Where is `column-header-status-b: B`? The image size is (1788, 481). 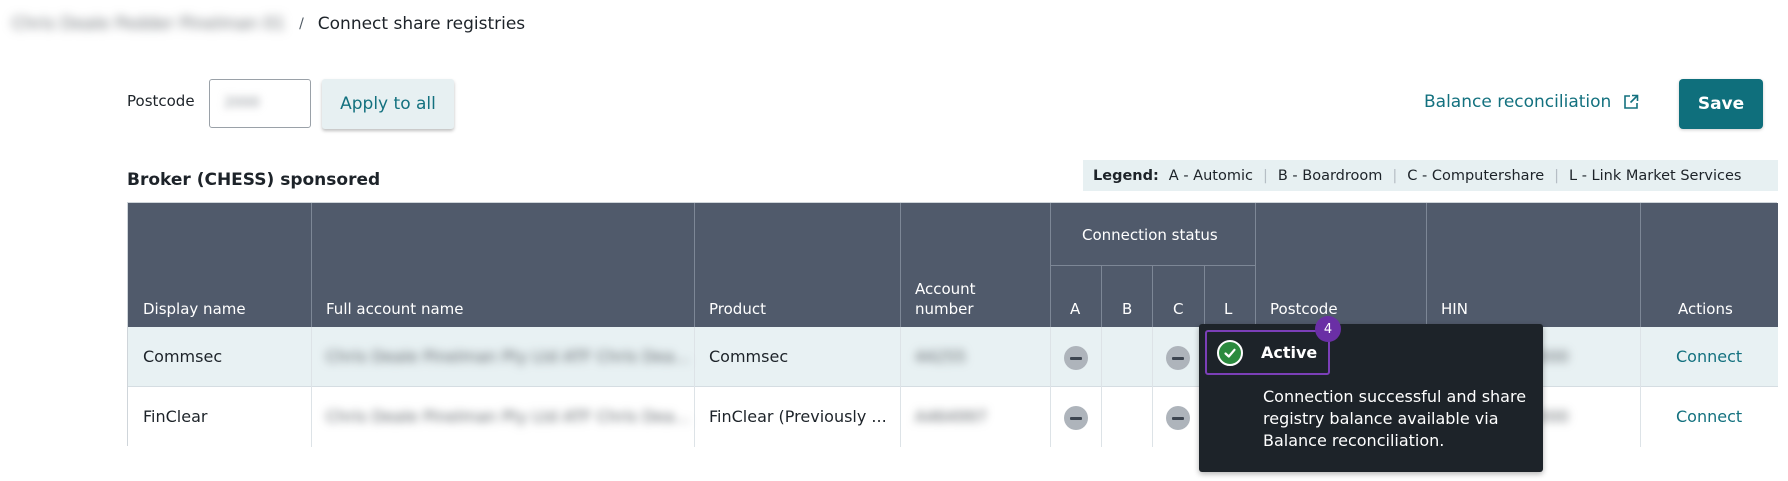 column-header-status-b: B is located at coordinates (1127, 309).